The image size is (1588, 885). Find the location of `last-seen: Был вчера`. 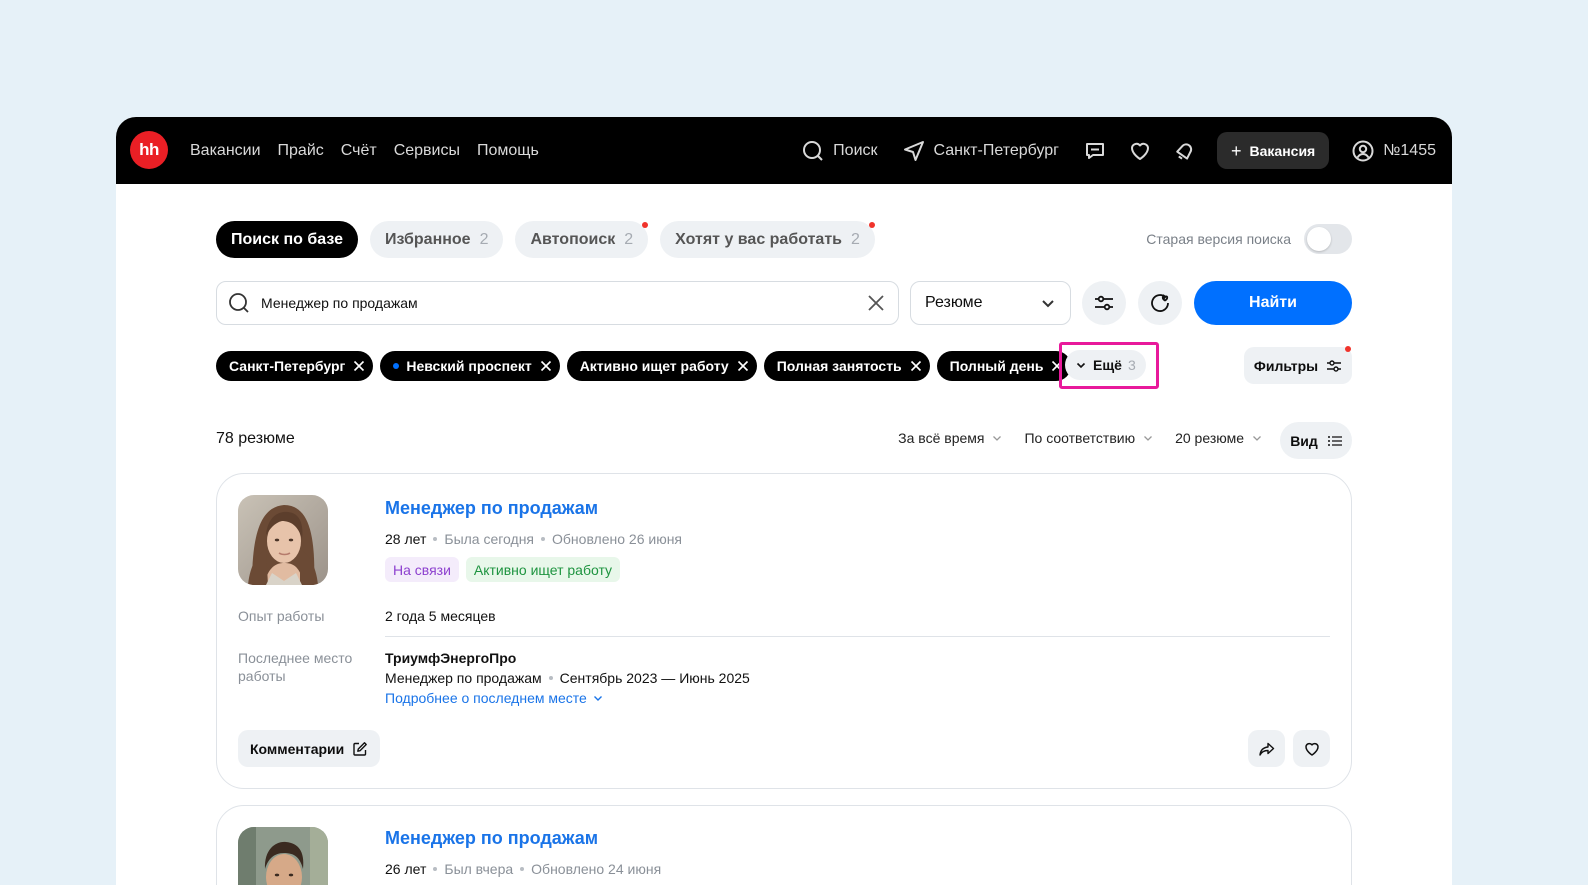

last-seen: Был вчера is located at coordinates (479, 869).